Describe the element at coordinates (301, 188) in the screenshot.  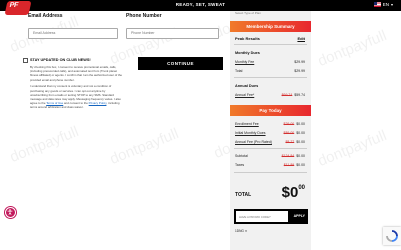
I see `total-cents: 00` at that location.